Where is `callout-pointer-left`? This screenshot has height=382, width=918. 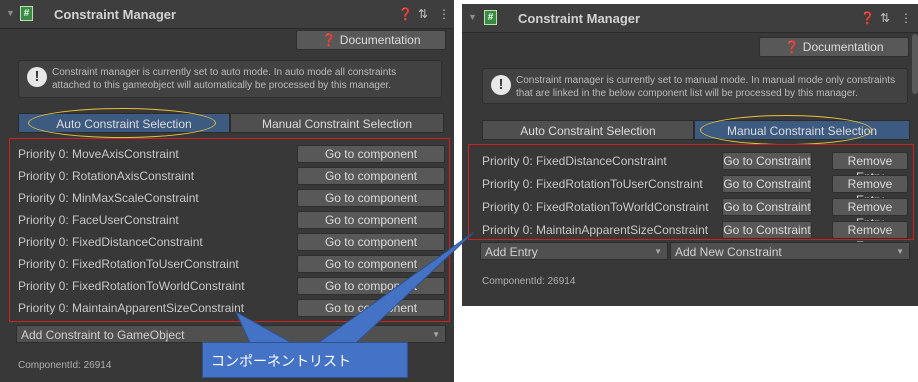
callout-pointer-left is located at coordinates (264, 327).